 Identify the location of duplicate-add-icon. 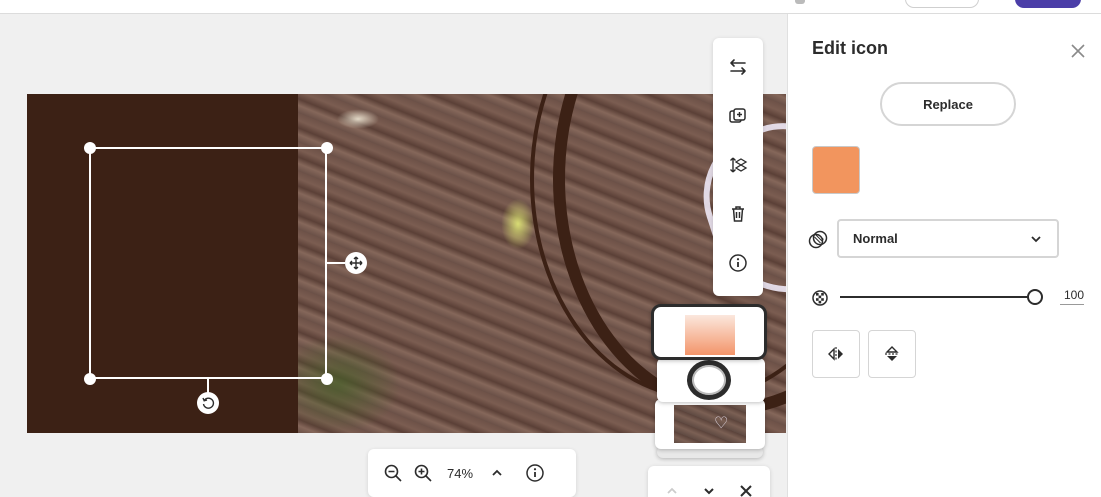
(737, 115).